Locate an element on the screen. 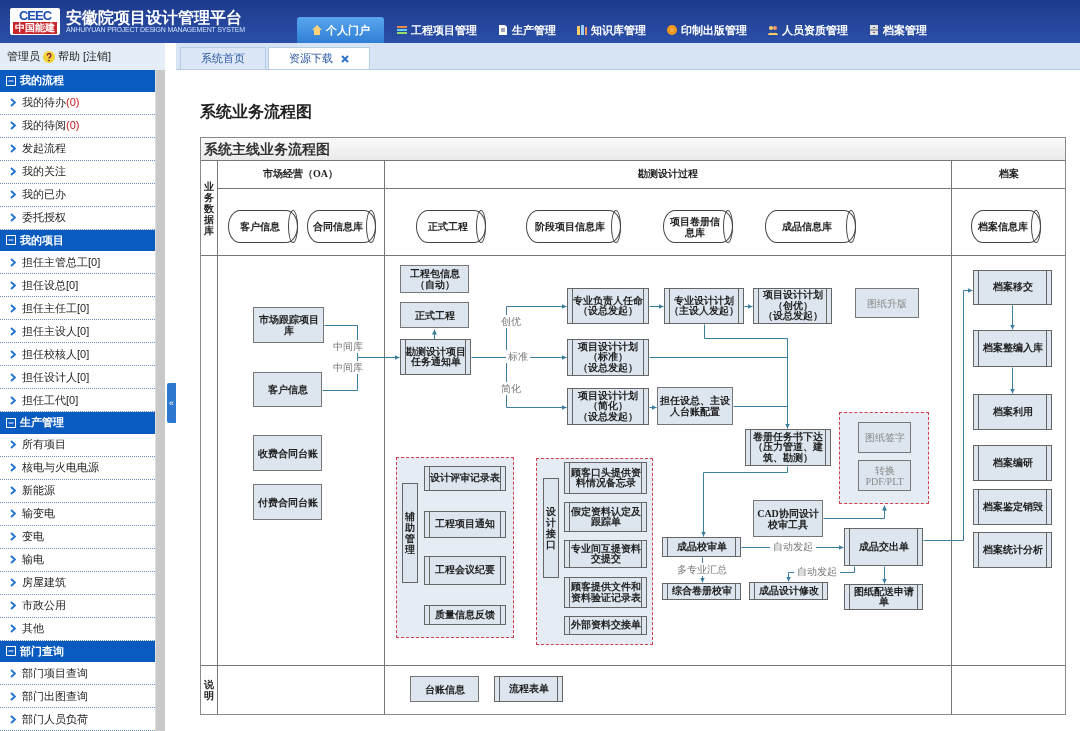 Image resolution: width=1080 pixels, height=731 pixels. help-link: 帮助 is located at coordinates (69, 56).